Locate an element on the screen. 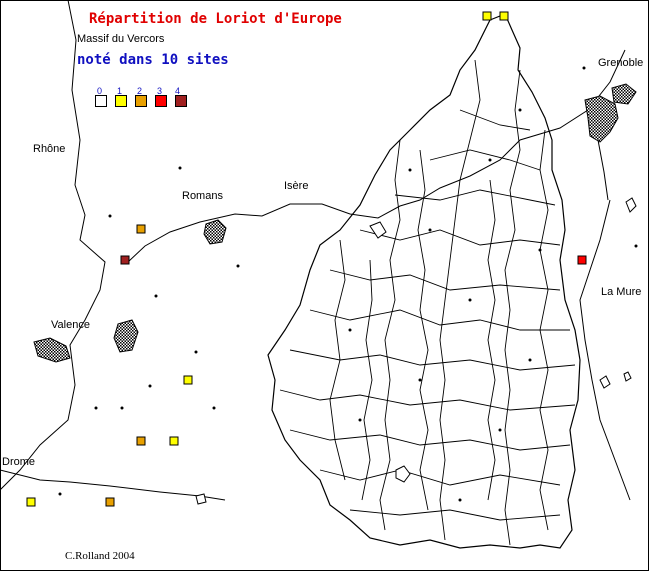 The image size is (650, 572). place-la-mure: La Mure is located at coordinates (621, 292).